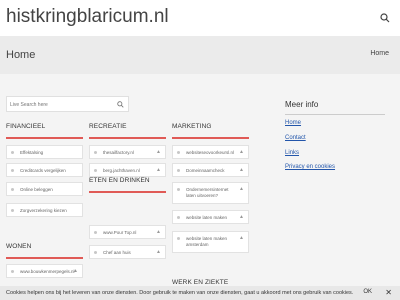 The width and height of the screenshot is (400, 300). What do you see at coordinates (205, 171) in the screenshot?
I see `link-text: Domeinnaamcheck` at bounding box center [205, 171].